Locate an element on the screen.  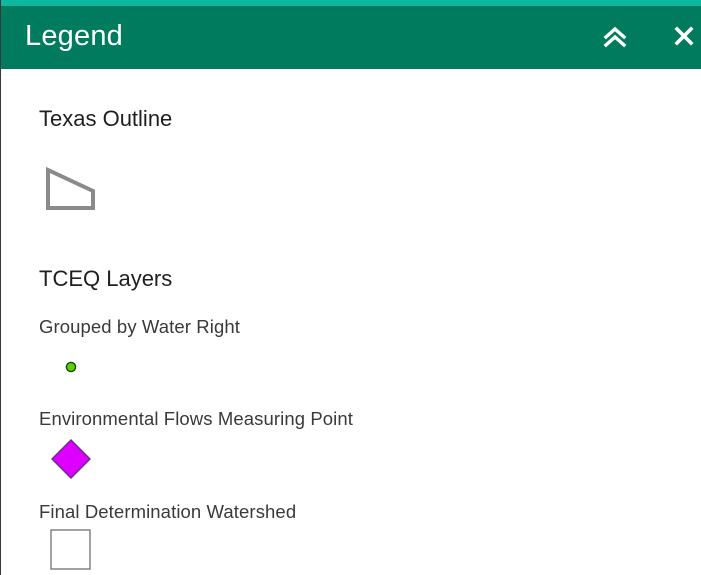
collapse-button is located at coordinates (615, 36).